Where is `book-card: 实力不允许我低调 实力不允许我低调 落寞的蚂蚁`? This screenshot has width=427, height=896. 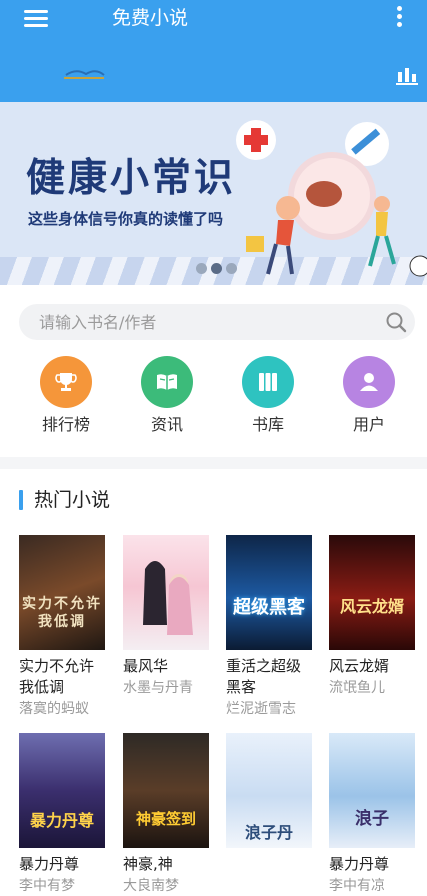 book-card: 实力不允许我低调 实力不允许我低调 落寞的蚂蚁 is located at coordinates (63, 627).